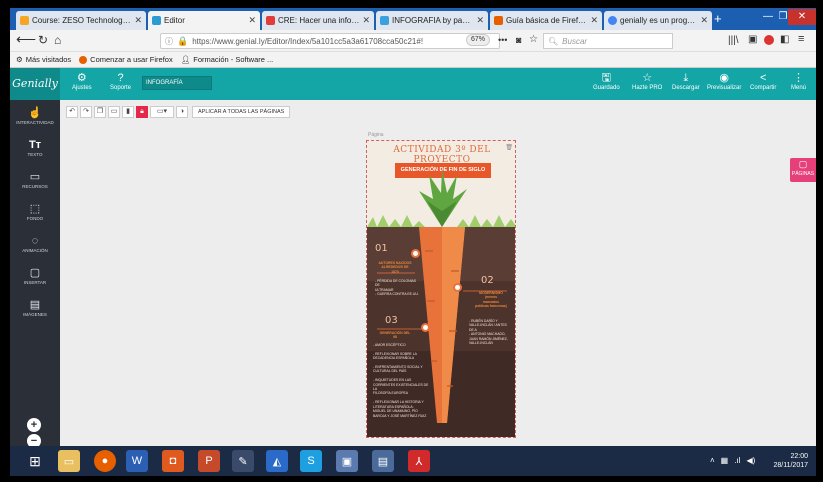 This screenshot has height=482, width=823. What do you see at coordinates (43, 40) in the screenshot?
I see `reload-icon: ↻` at bounding box center [43, 40].